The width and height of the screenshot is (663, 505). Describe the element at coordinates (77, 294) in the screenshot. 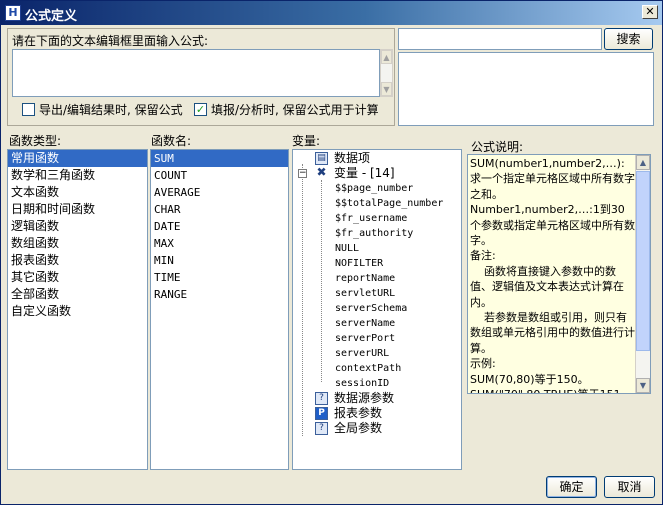

I see `list-item: 全部函数` at that location.